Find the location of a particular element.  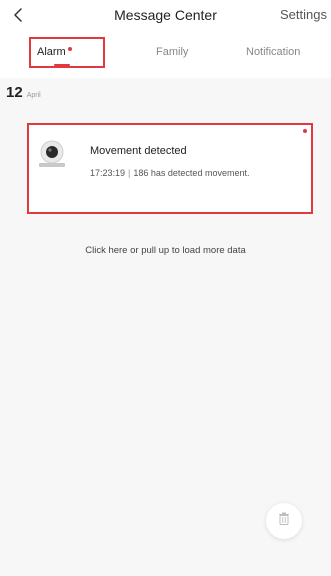

tab-alarm-label: Alarm is located at coordinates (51, 52).